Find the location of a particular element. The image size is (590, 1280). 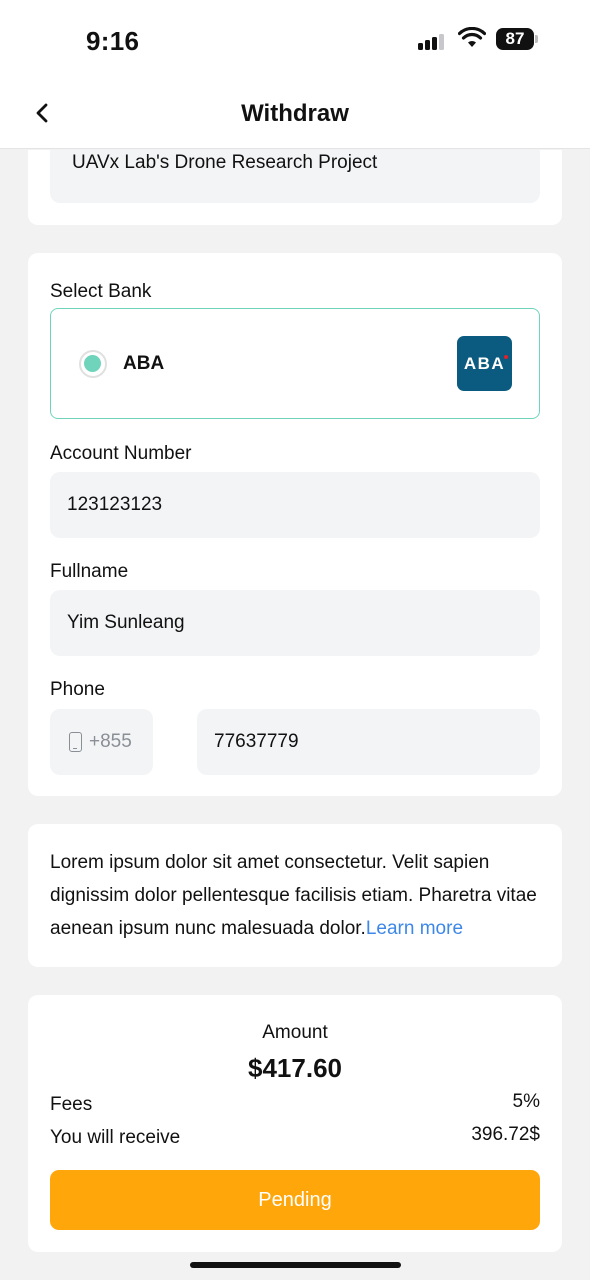

fullname-field: Yim Sunleang is located at coordinates (295, 623).